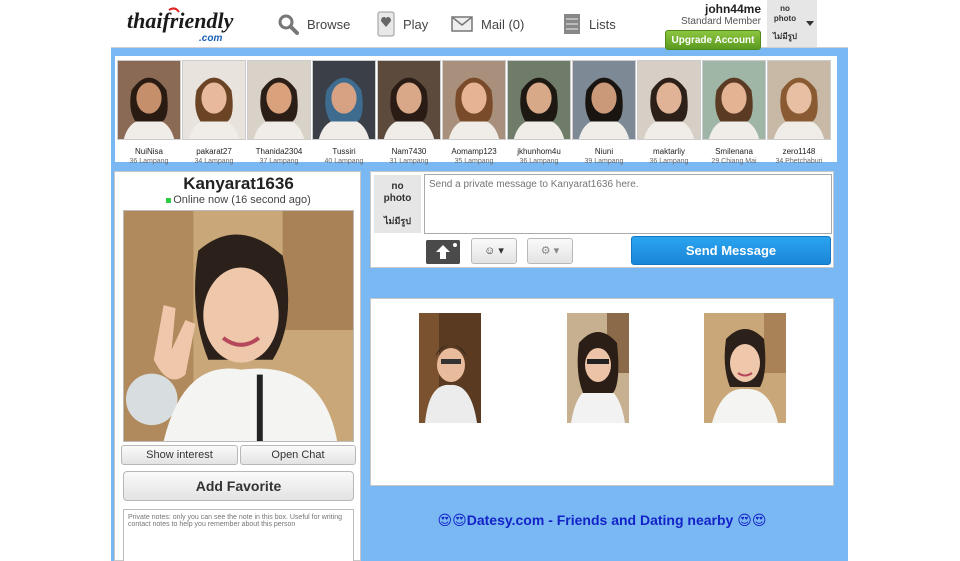  I want to click on no-photo-line2: photo, so click(785, 18).